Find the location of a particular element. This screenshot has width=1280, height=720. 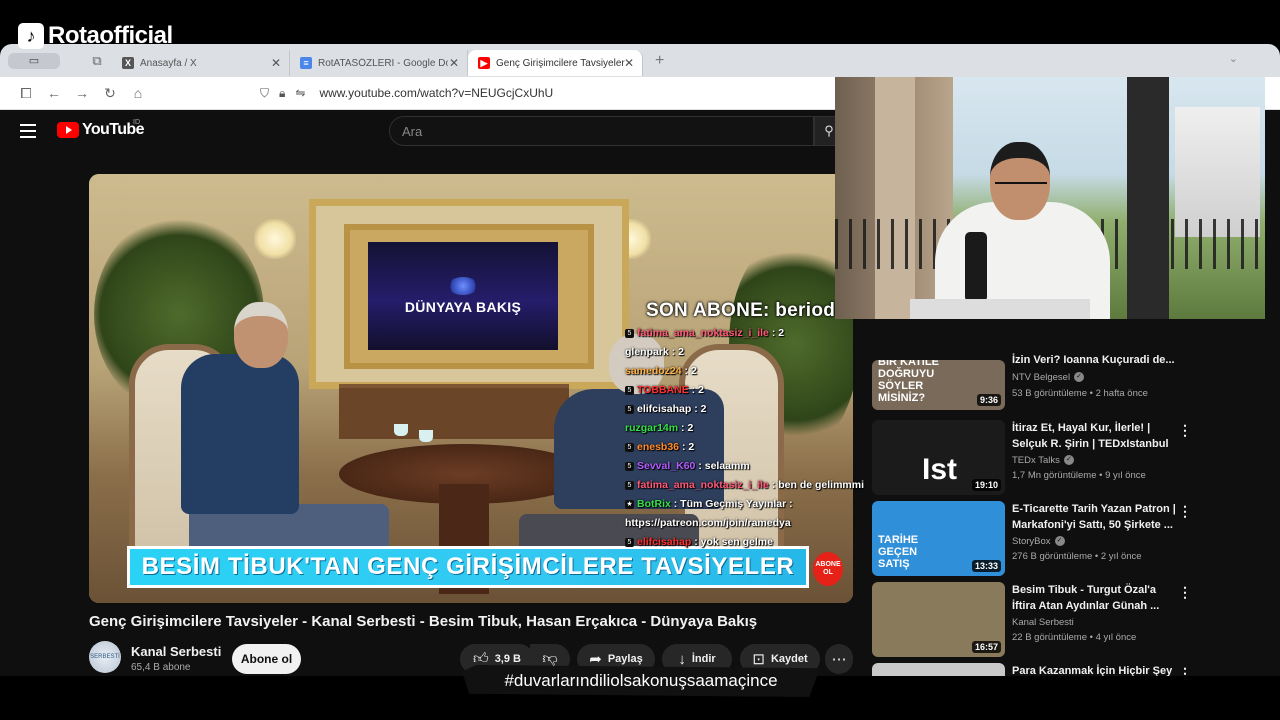

chat-message: ruzgar14m : 2 is located at coordinates (742, 428).